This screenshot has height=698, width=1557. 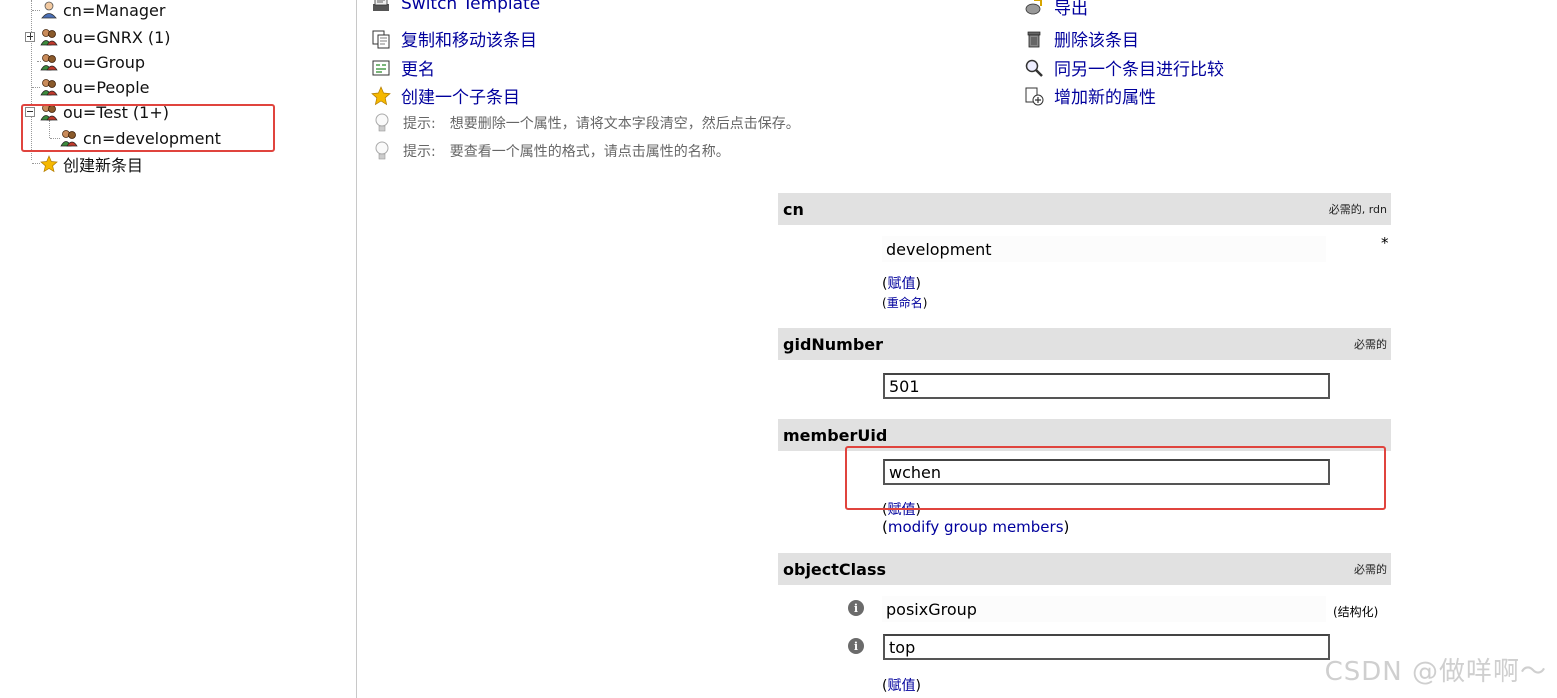 I want to click on expand-toggle-icon, so click(x=30, y=37).